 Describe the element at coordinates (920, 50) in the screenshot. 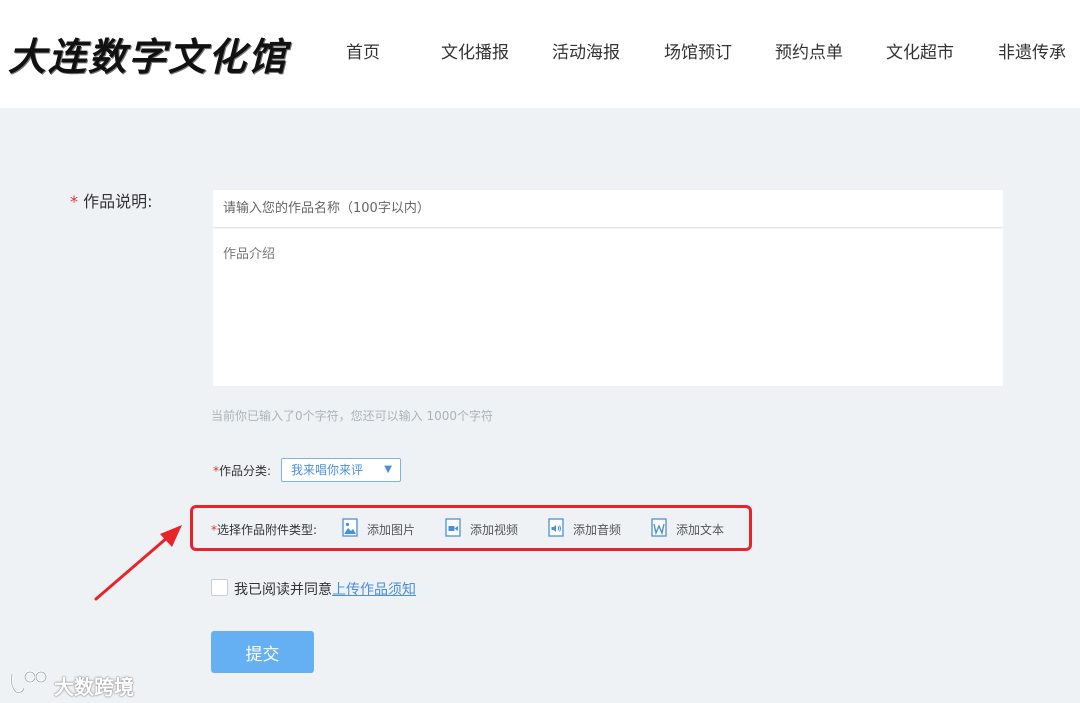

I see `nav-item-culture-market: 文化超市` at that location.